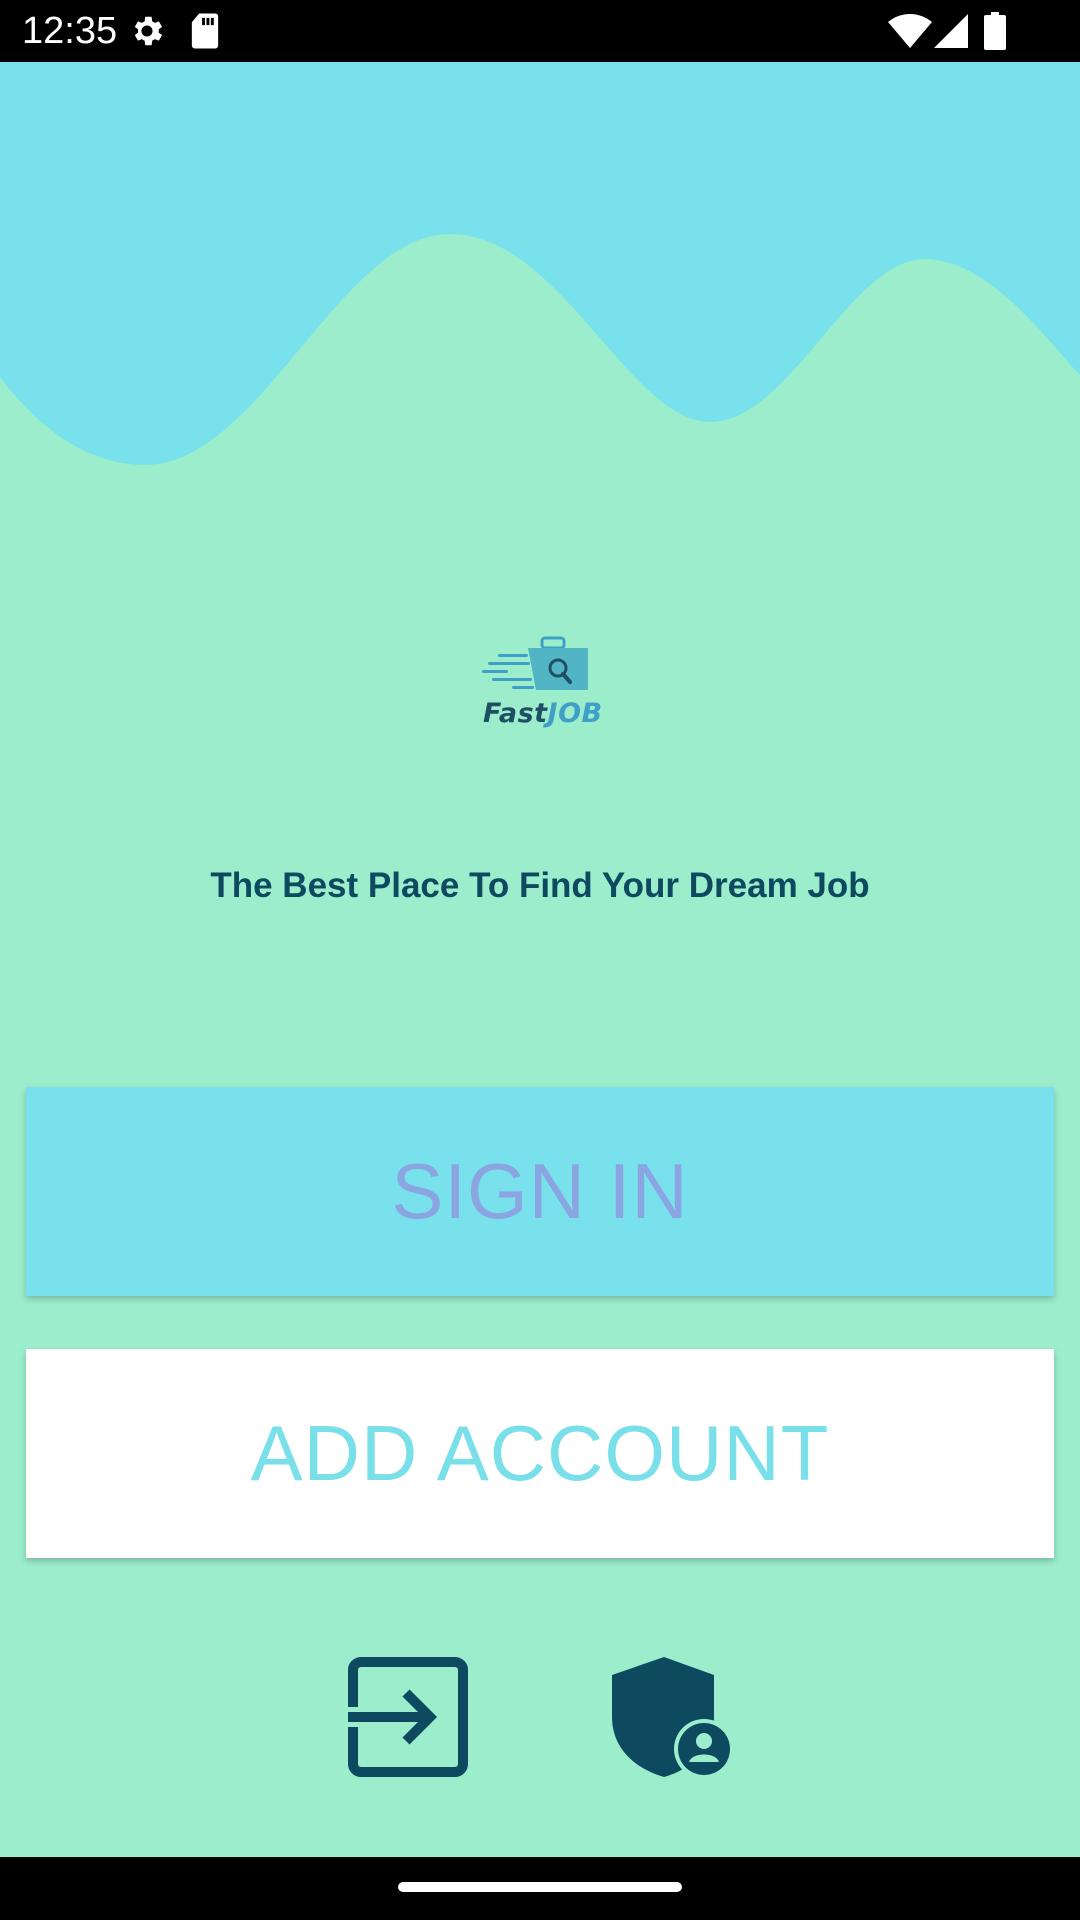  What do you see at coordinates (515, 713) in the screenshot?
I see `logo-fast-text: Fast` at bounding box center [515, 713].